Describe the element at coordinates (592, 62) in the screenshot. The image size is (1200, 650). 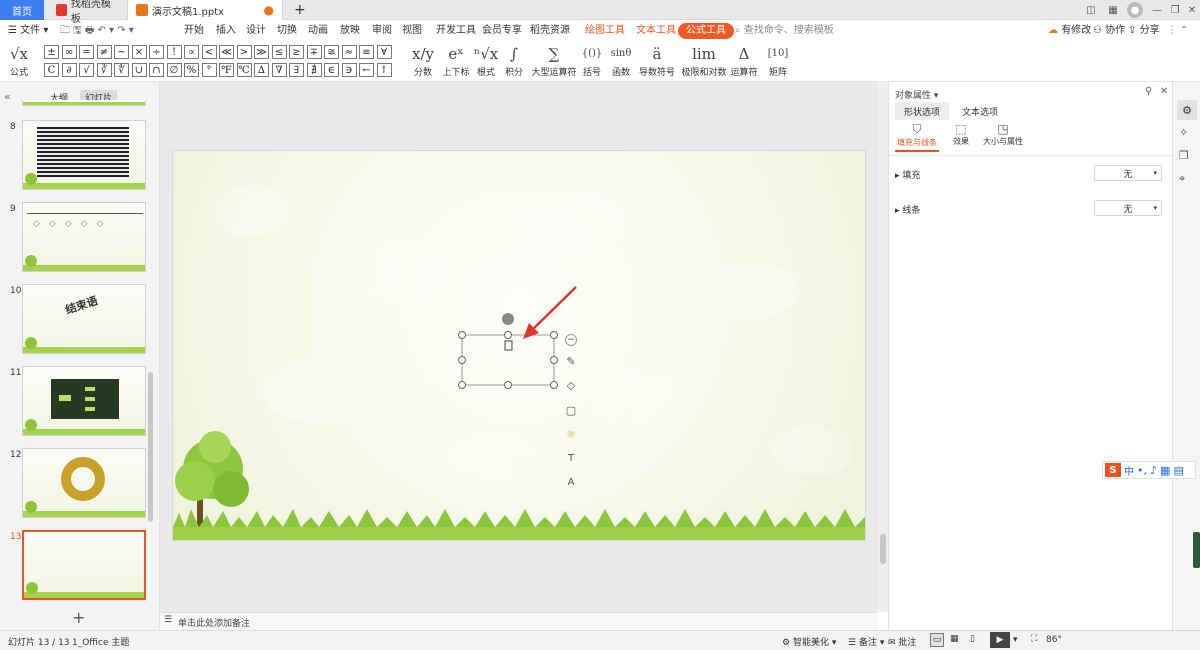
I see `ribbon-group-5: {()} 括号` at that location.